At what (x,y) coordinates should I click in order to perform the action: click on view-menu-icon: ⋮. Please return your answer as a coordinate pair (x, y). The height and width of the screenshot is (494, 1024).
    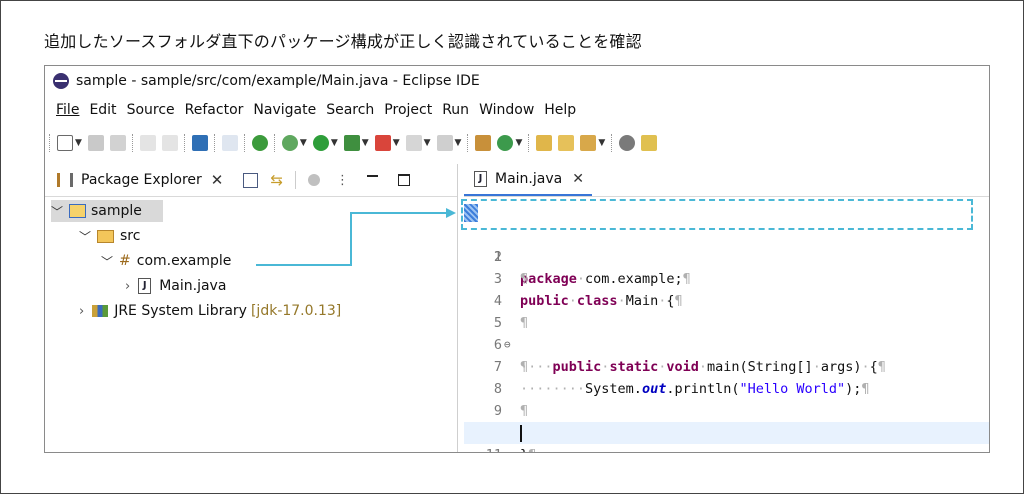
    Looking at the image, I should click on (342, 180).